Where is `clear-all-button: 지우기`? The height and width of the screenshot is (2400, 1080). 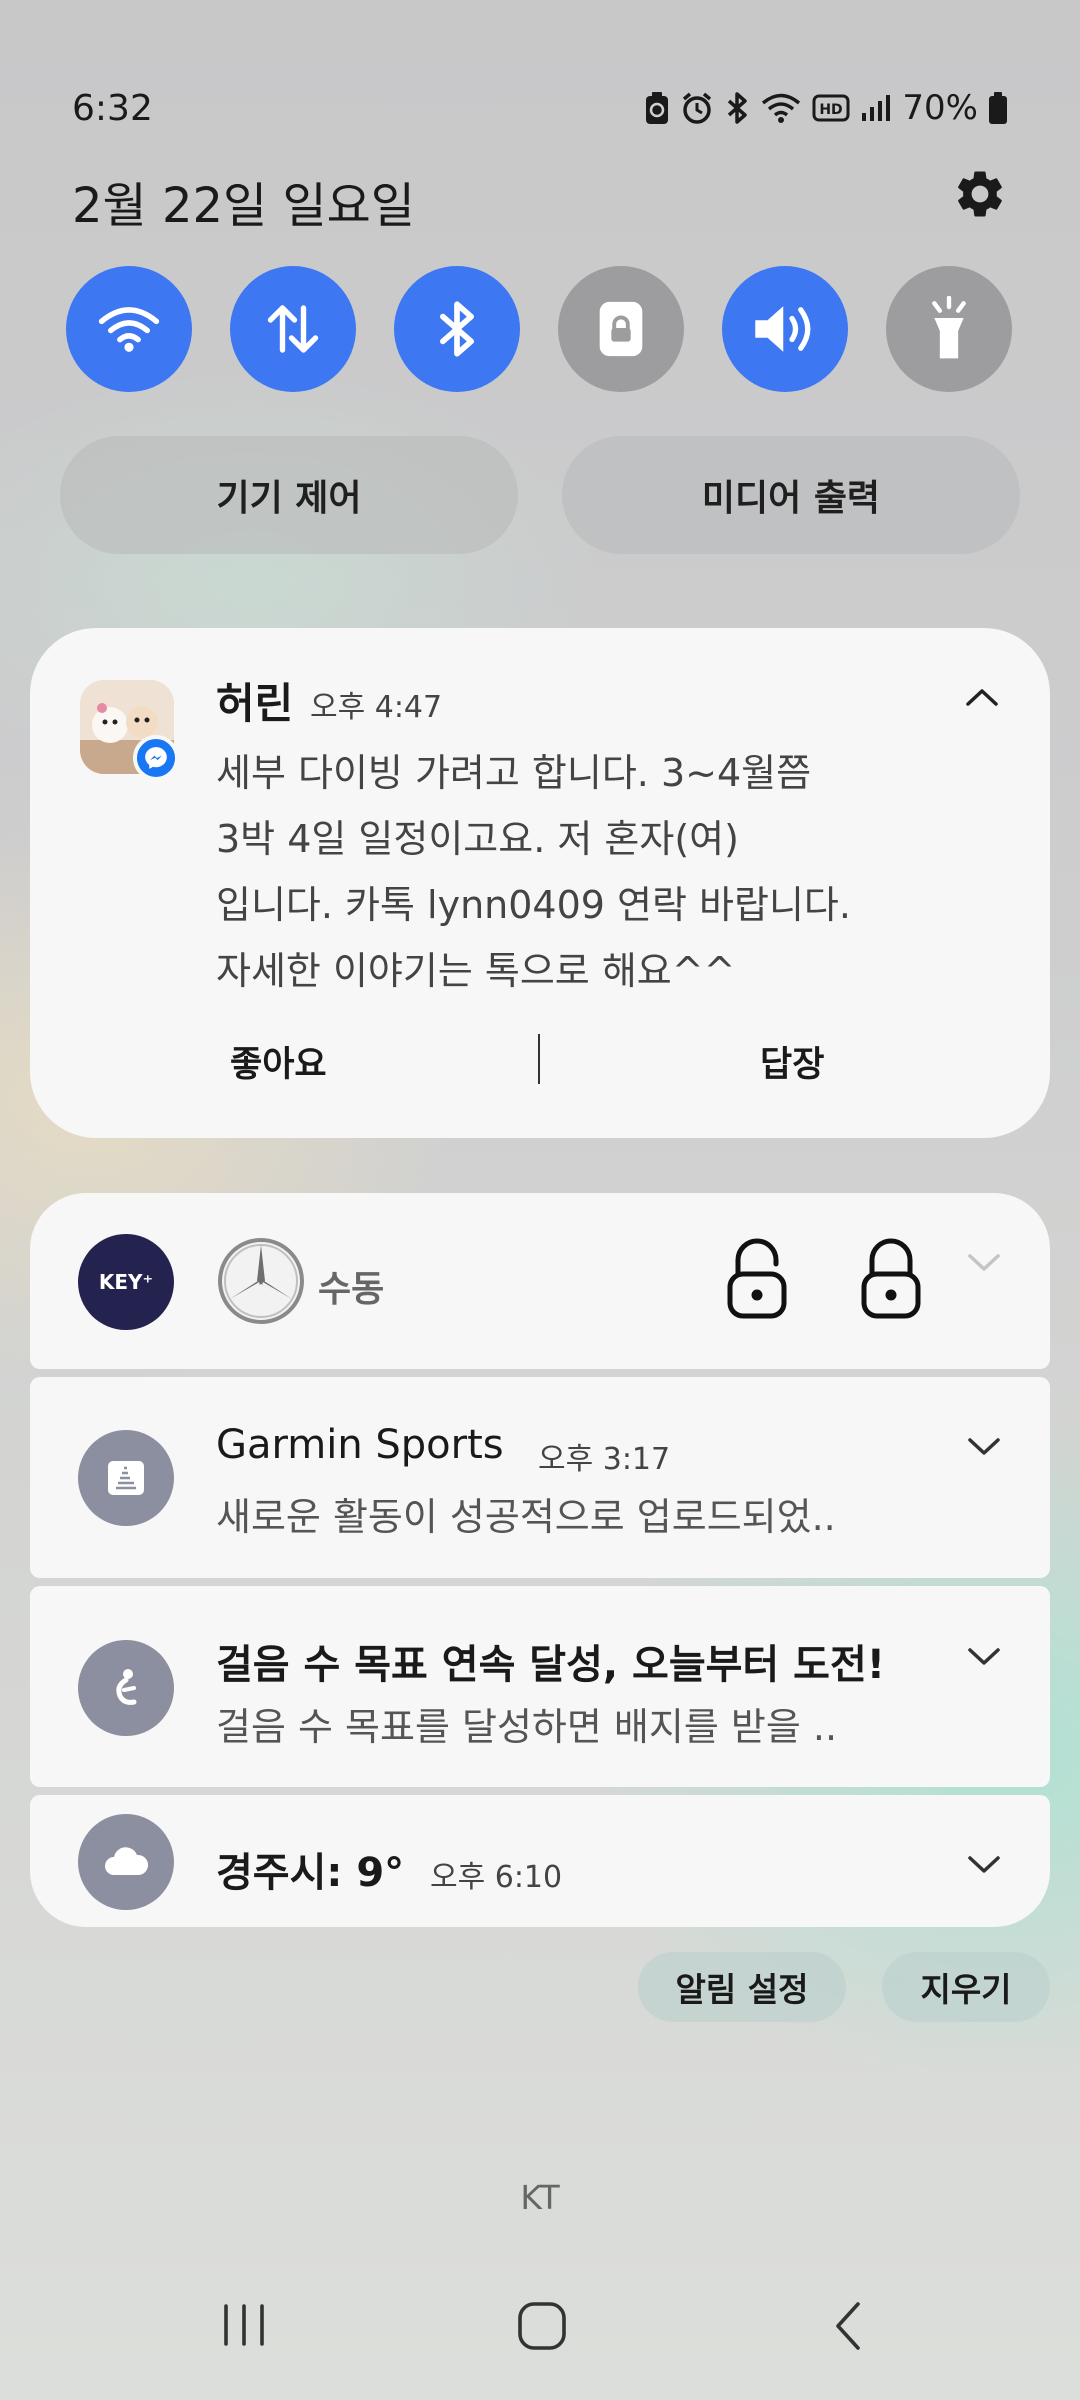 clear-all-button: 지우기 is located at coordinates (966, 1987).